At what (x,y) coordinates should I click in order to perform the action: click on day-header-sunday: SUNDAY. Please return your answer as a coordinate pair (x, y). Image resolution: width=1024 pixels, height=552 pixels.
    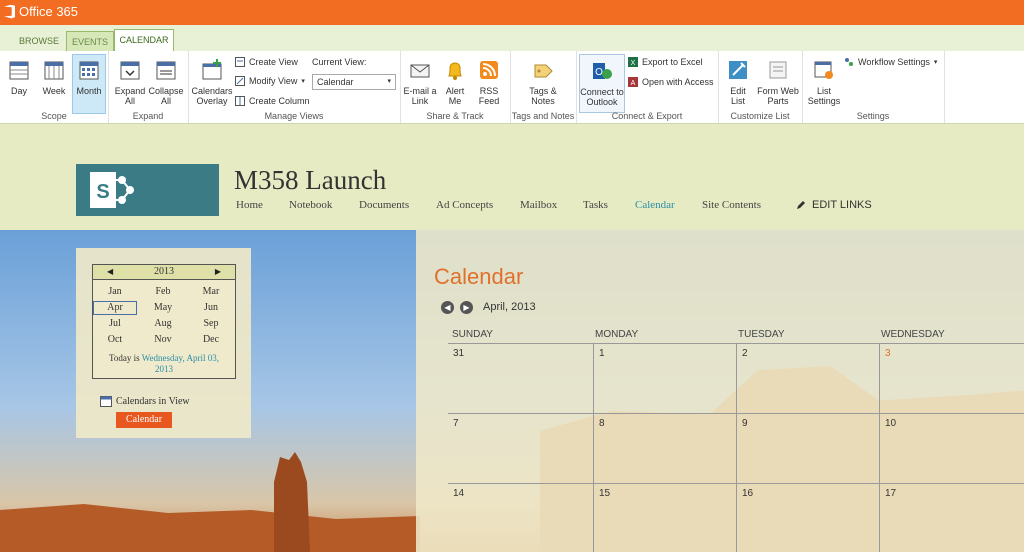
    Looking at the image, I should click on (472, 334).